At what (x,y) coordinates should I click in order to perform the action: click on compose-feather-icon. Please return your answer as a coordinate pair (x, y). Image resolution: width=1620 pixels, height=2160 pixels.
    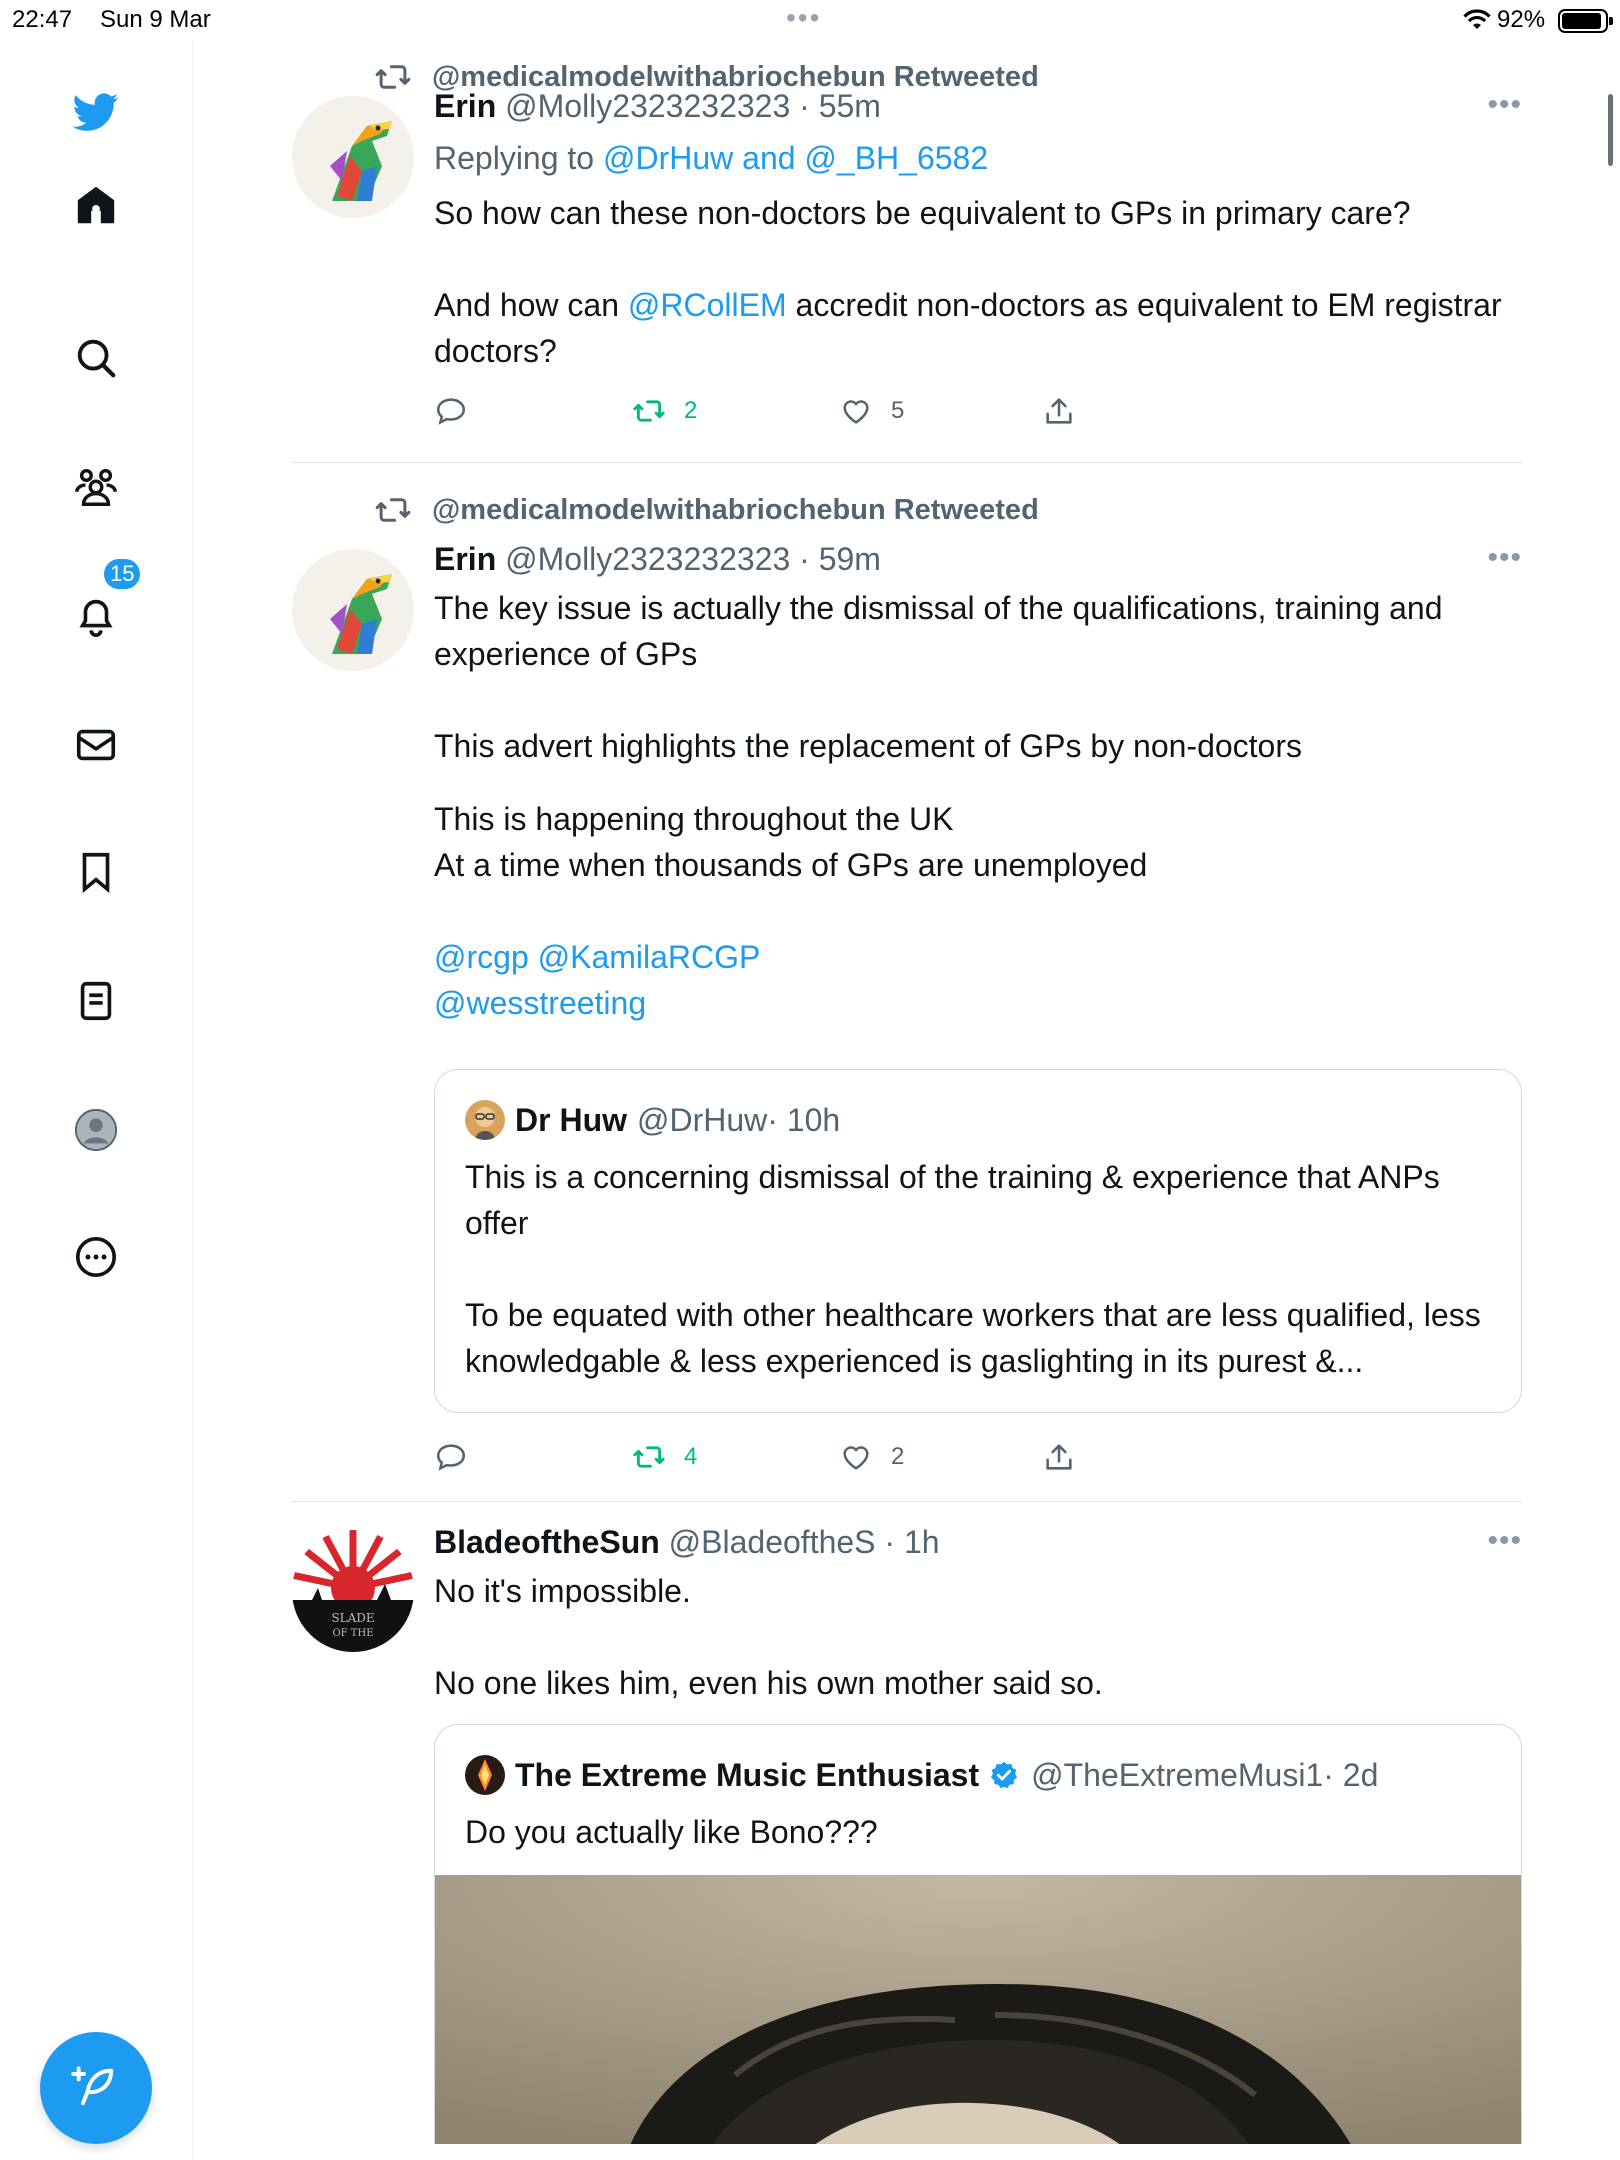
    Looking at the image, I should click on (92, 2086).